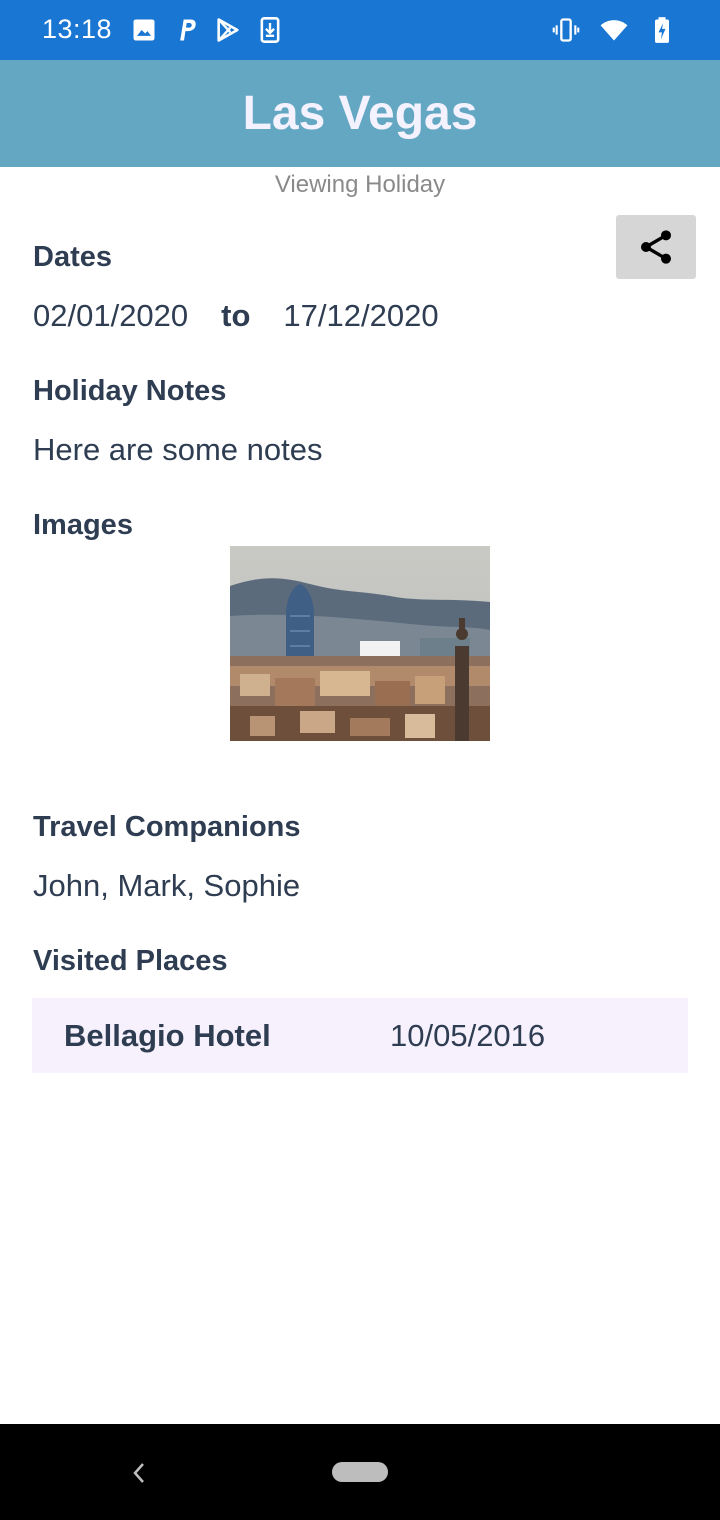  I want to click on list-item: Bellagio Hotel 10/05/2016, so click(360, 1035).